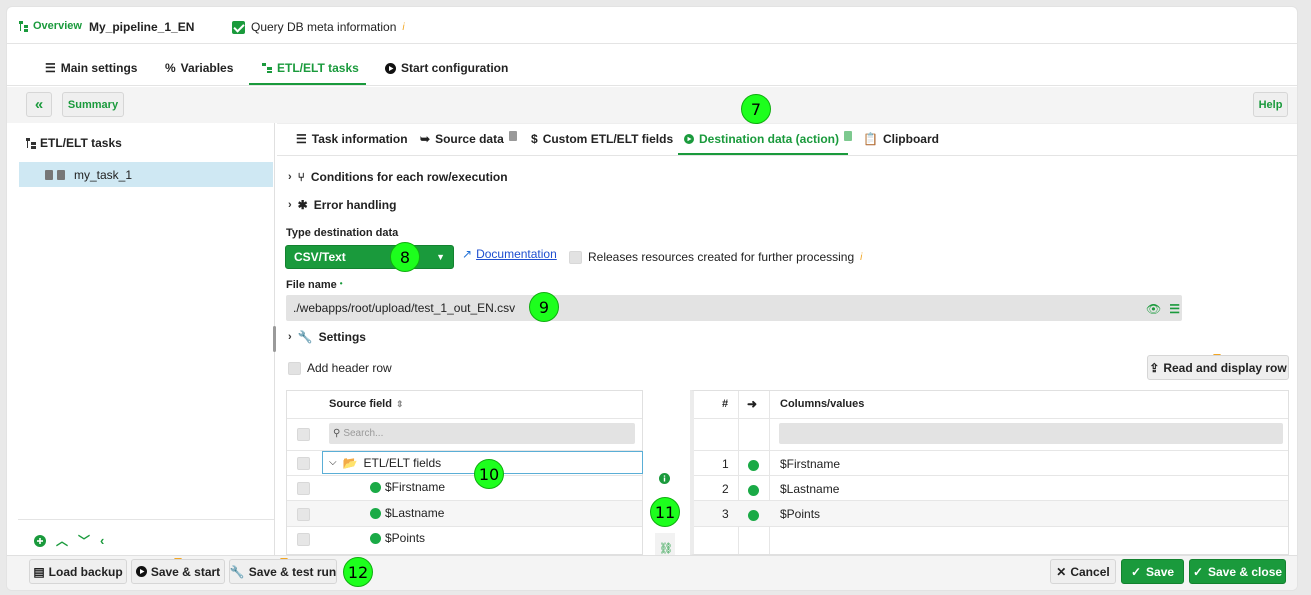 Image resolution: width=1311 pixels, height=595 pixels. What do you see at coordinates (467, 254) in the screenshot?
I see `external-link-icon: ↗` at bounding box center [467, 254].